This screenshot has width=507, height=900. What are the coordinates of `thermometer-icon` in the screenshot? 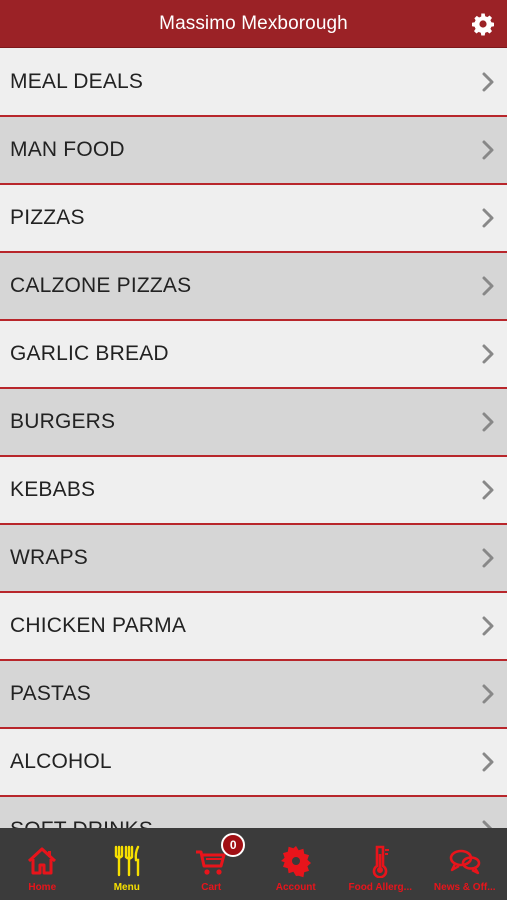 It's located at (381, 861).